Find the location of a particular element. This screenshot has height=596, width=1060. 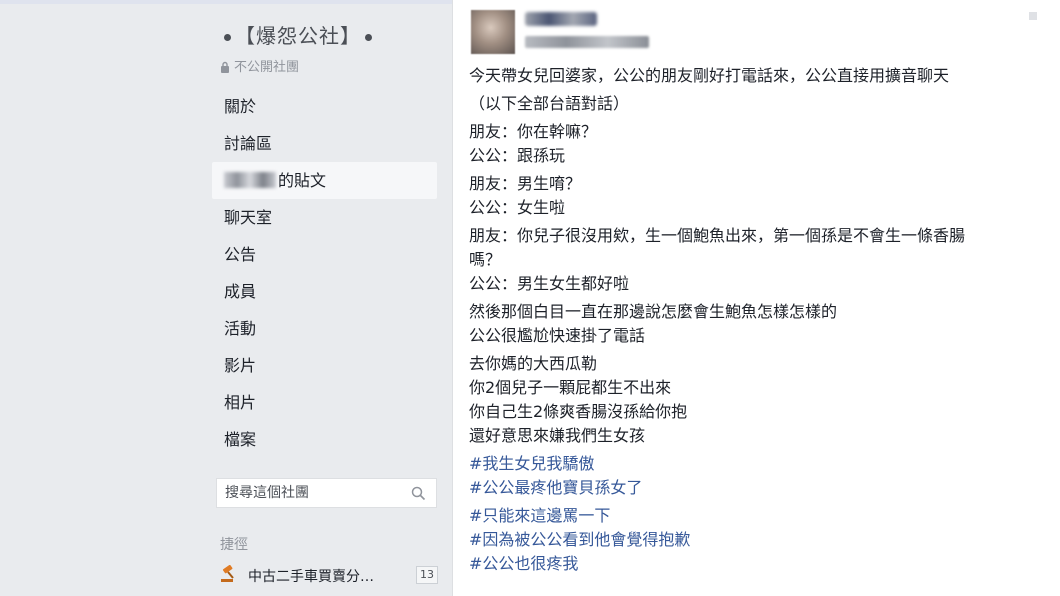

nav-item-members: 成員 is located at coordinates (324, 291).